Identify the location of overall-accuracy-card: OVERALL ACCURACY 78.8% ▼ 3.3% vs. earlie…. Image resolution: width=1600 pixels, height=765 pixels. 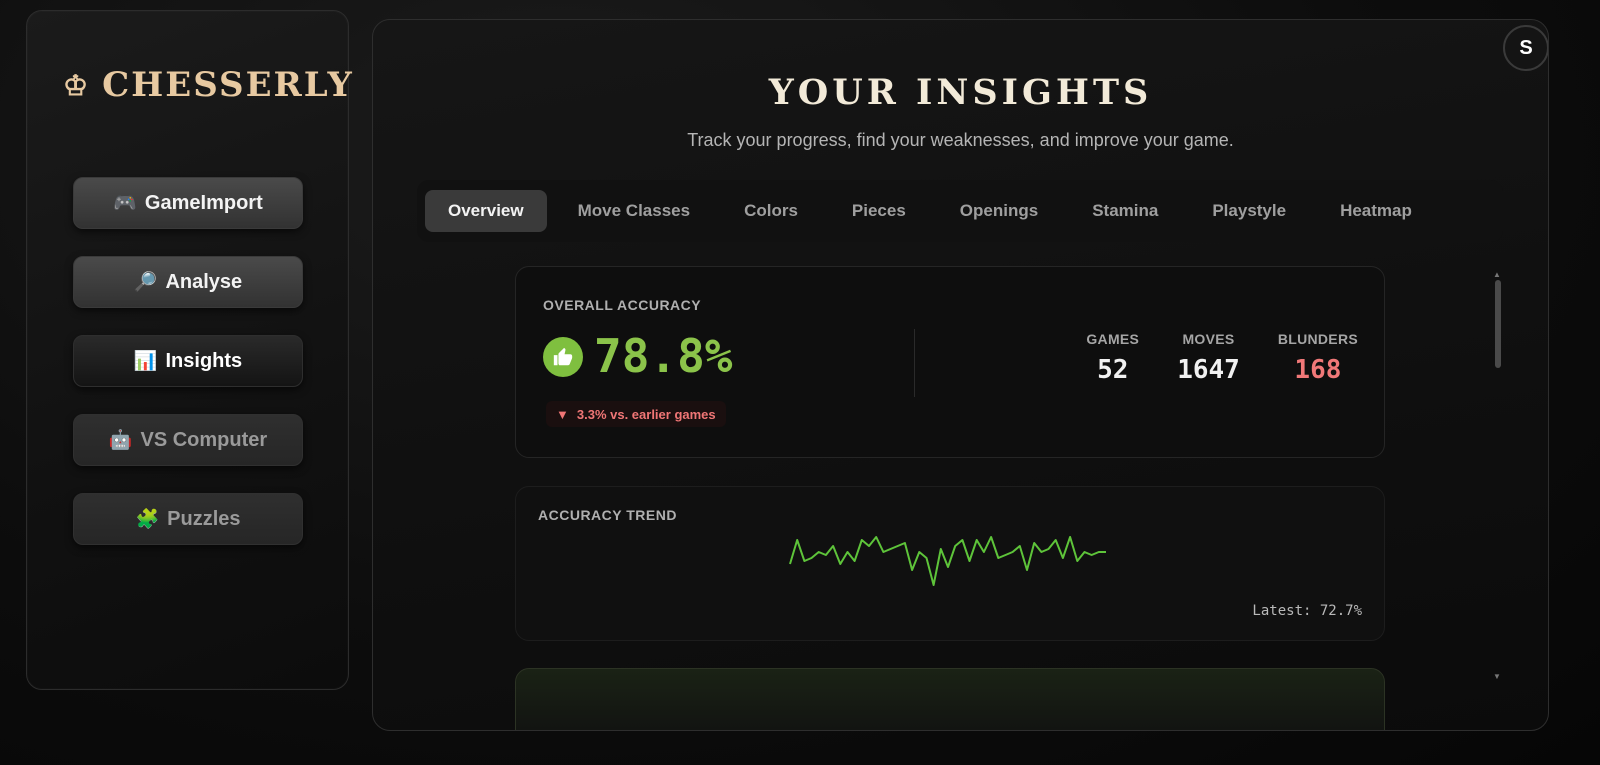
(950, 362).